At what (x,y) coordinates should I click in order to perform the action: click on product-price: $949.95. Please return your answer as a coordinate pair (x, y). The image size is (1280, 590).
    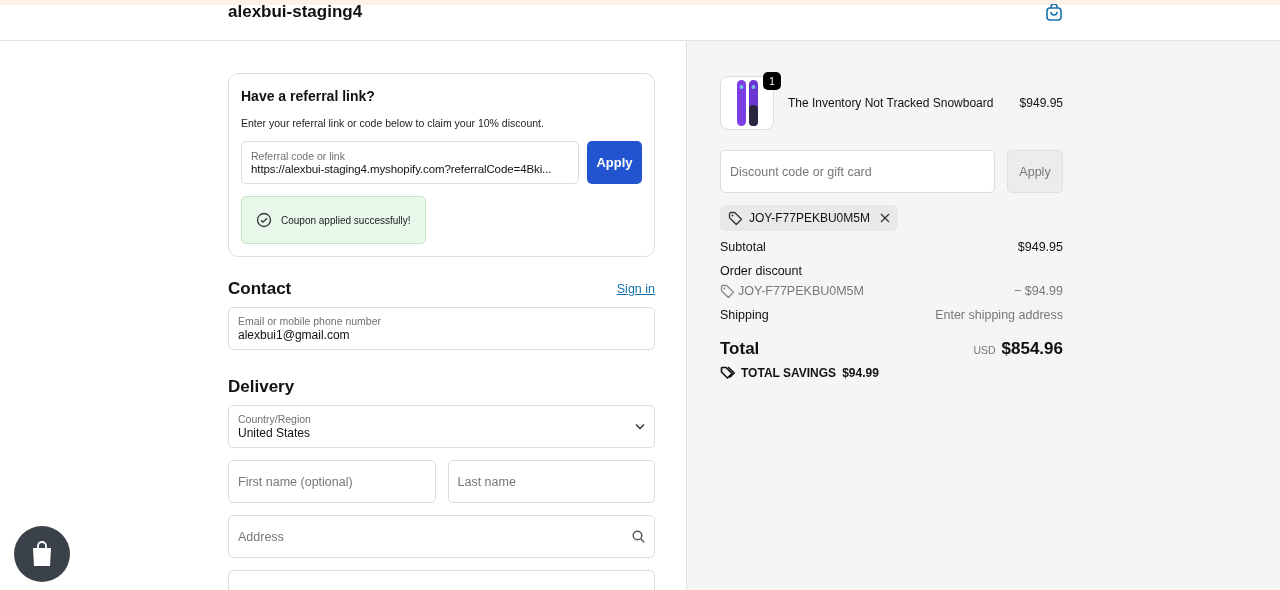
    Looking at the image, I should click on (1041, 103).